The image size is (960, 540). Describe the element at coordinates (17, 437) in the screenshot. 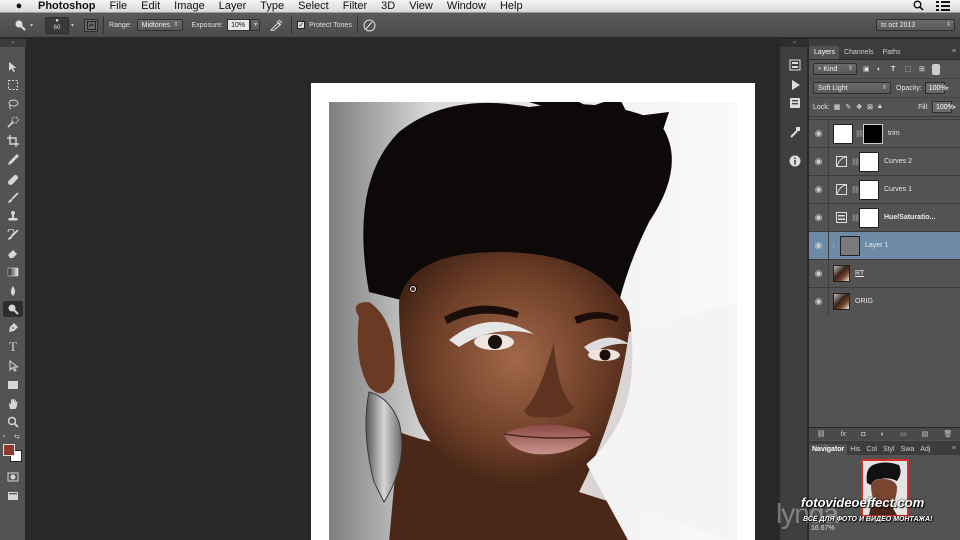

I see `swap-colors-icon: ⇆` at that location.